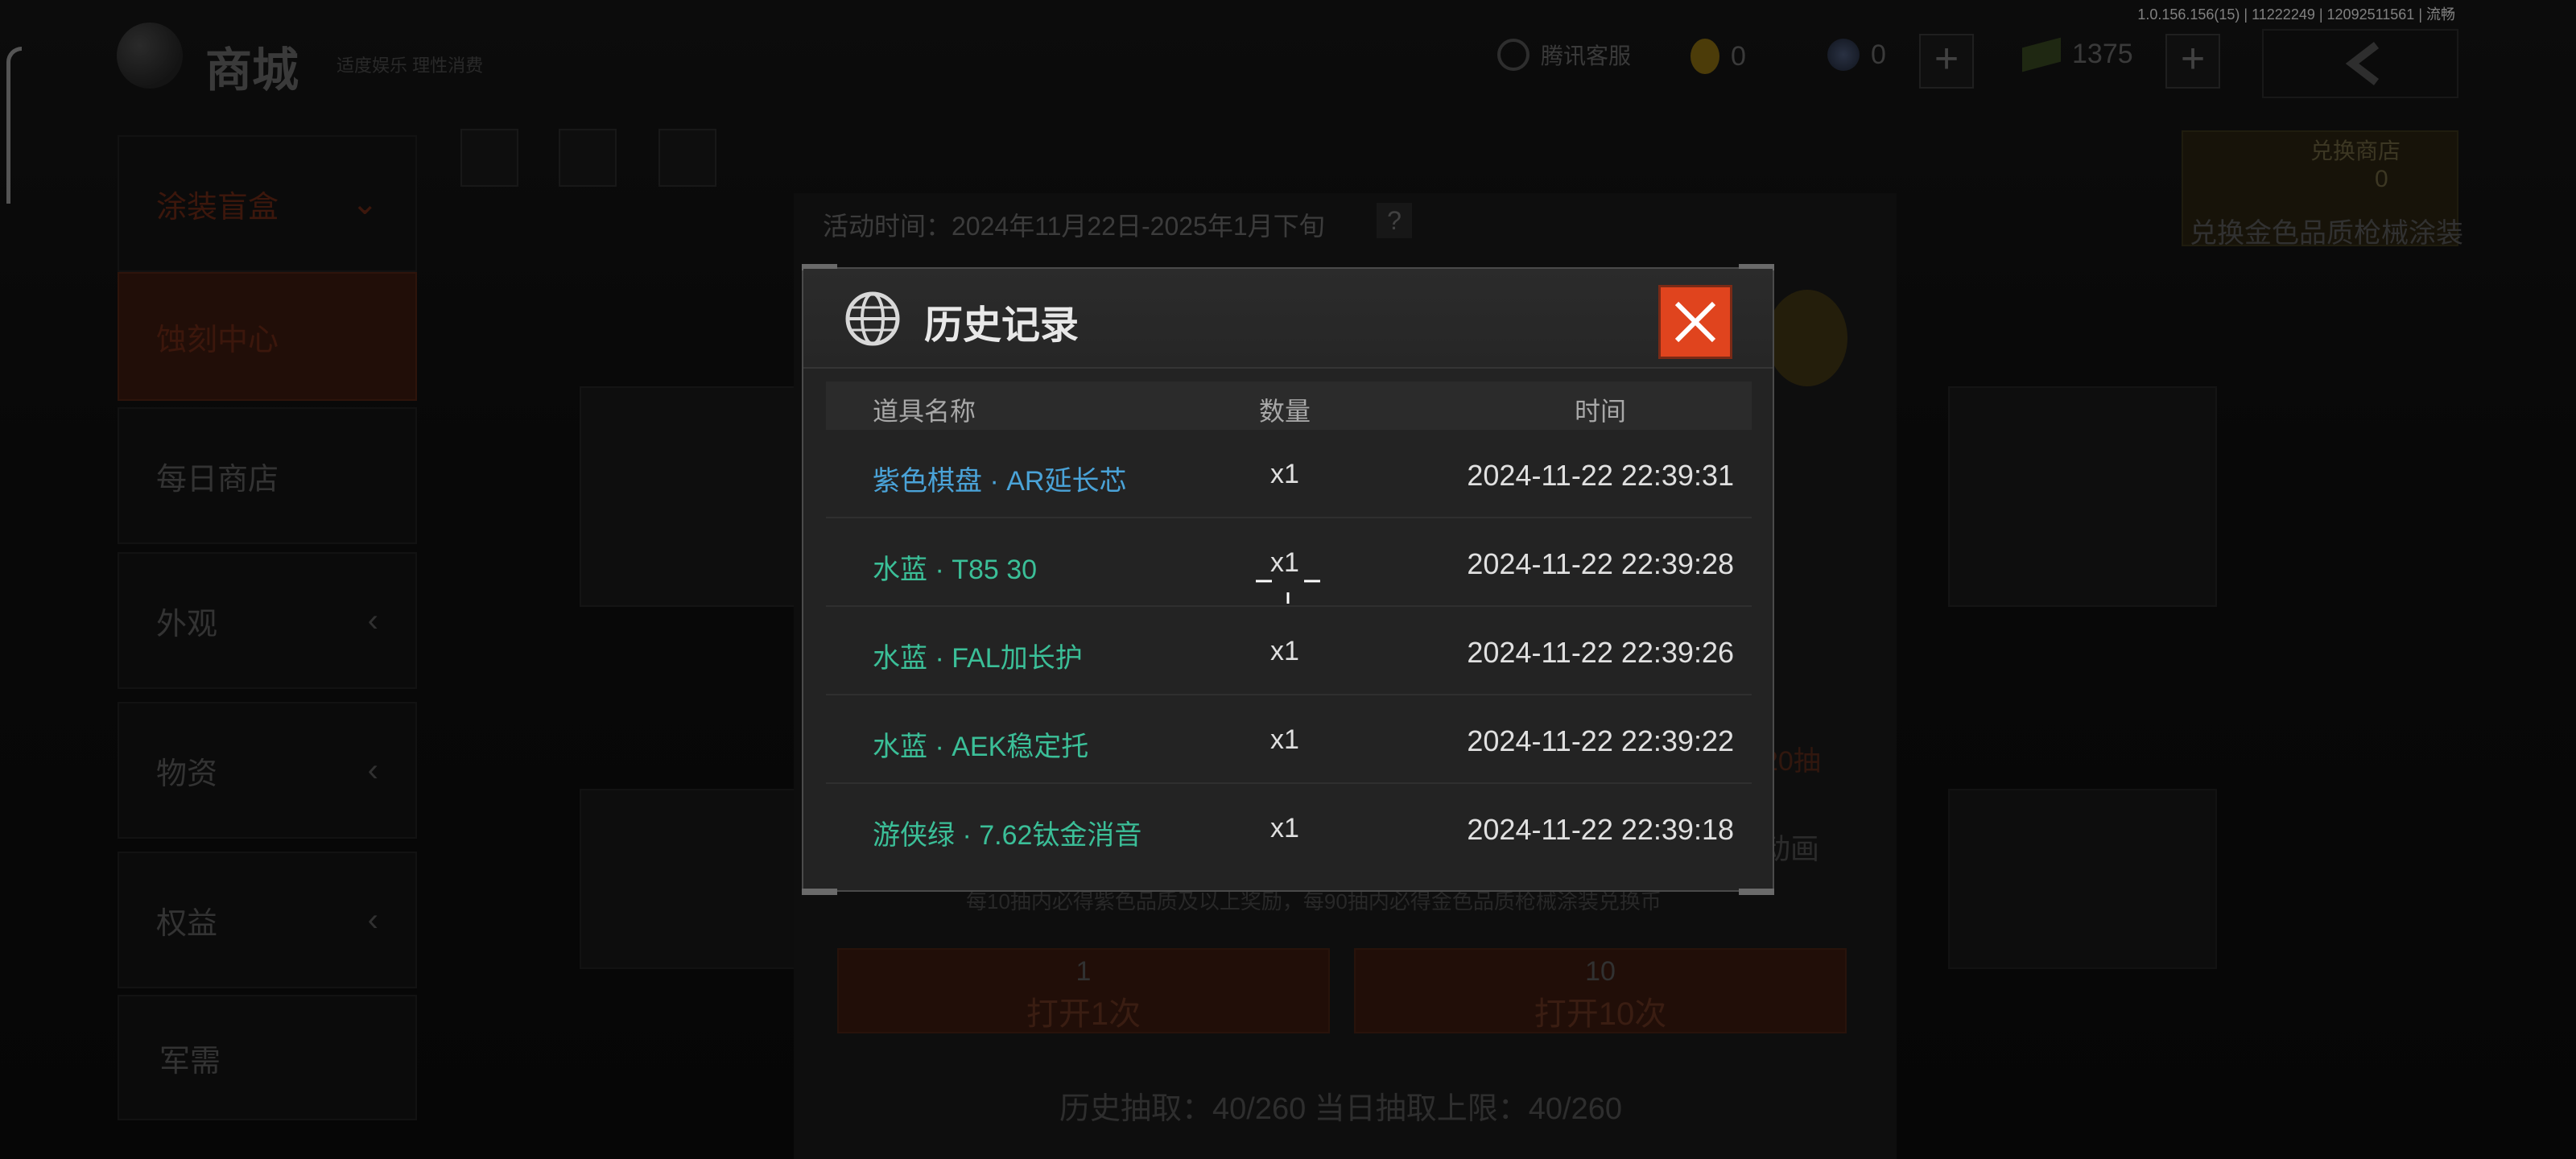 The width and height of the screenshot is (2576, 1159). What do you see at coordinates (1285, 411) in the screenshot?
I see `column-header-qty: 数量` at bounding box center [1285, 411].